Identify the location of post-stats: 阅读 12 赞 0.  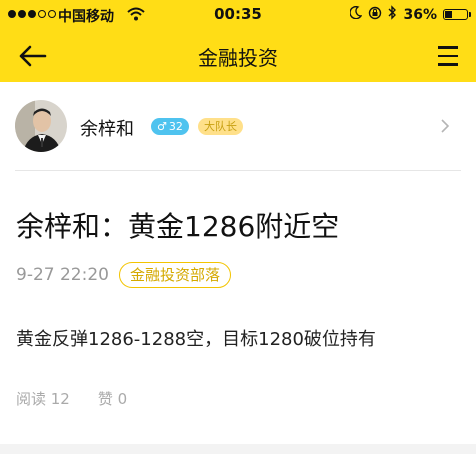
(71, 398).